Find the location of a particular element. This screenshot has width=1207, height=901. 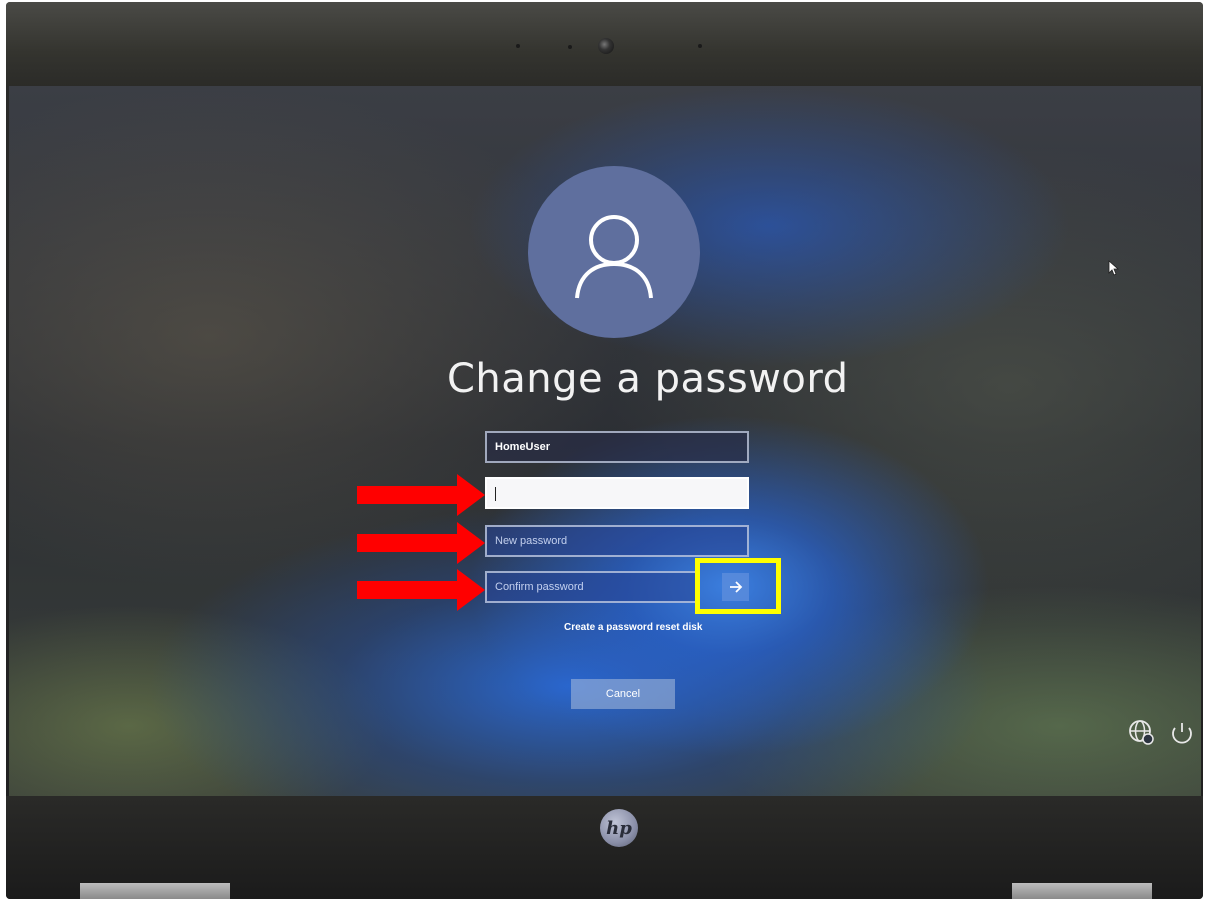

confirm-password-input: Confirm password is located at coordinates (591, 587).